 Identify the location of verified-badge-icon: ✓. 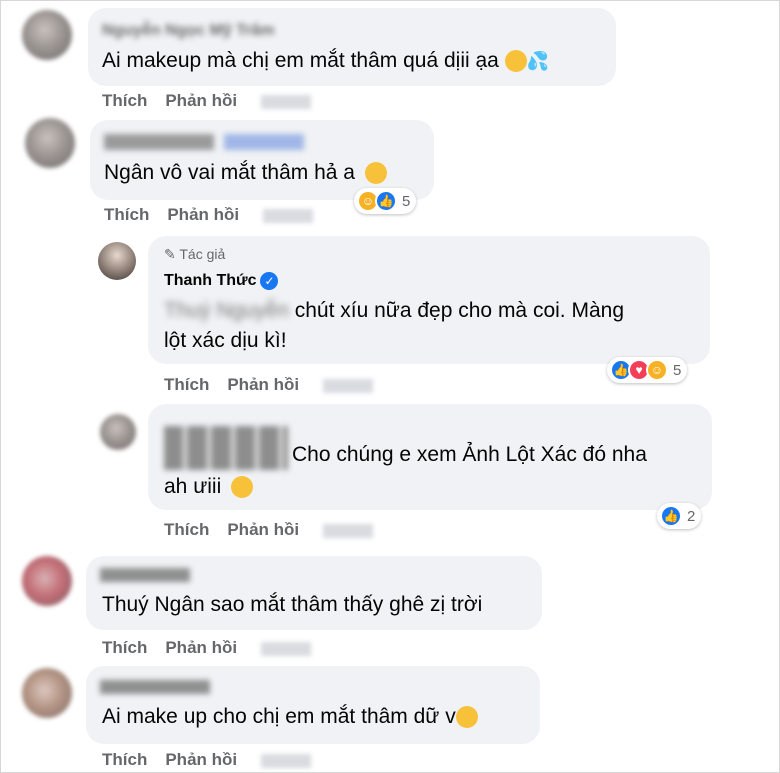
(269, 281).